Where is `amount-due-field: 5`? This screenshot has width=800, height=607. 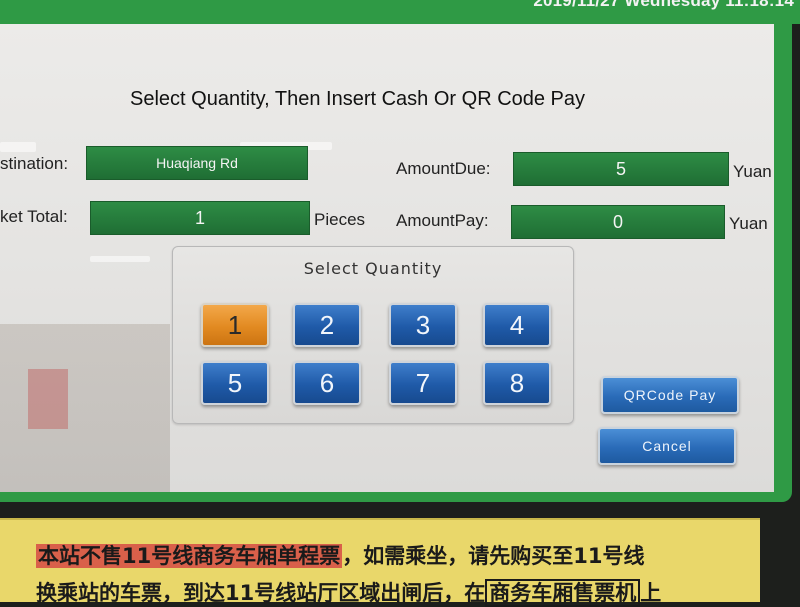 amount-due-field: 5 is located at coordinates (621, 169).